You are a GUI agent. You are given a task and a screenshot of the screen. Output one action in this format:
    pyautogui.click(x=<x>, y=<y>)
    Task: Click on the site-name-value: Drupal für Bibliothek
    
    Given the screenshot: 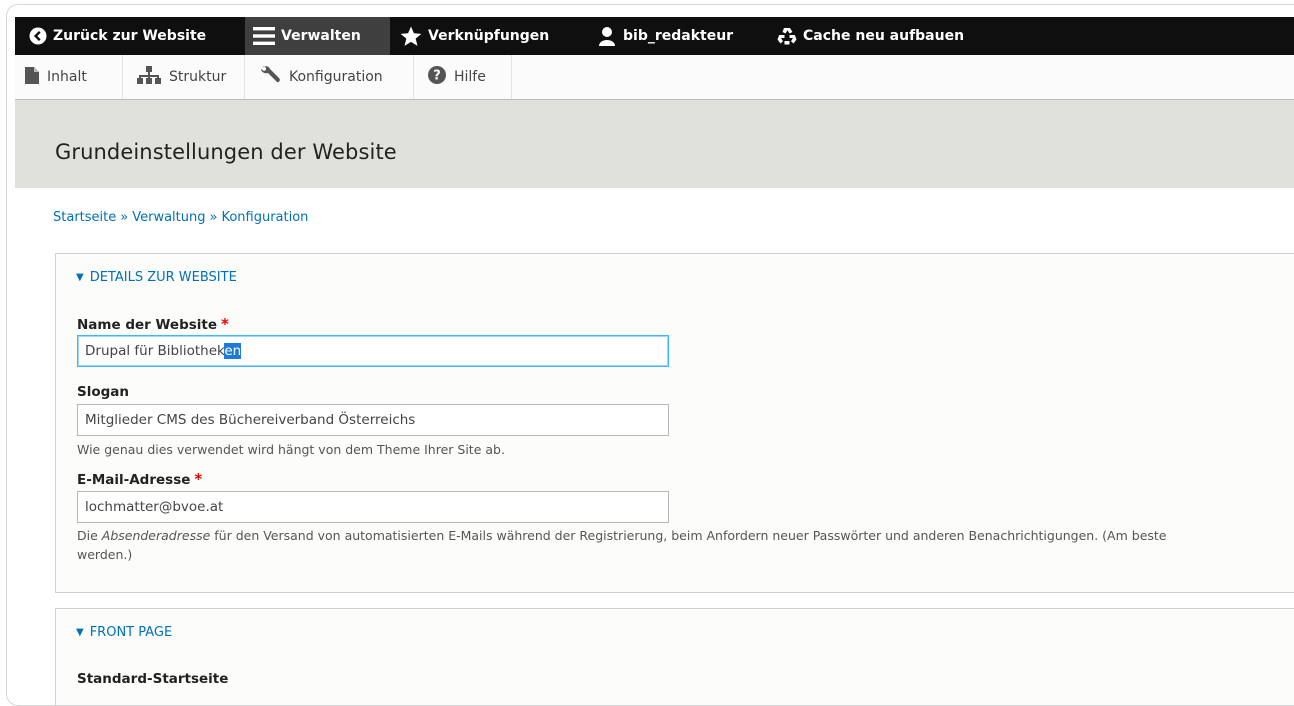 What is the action you would take?
    pyautogui.click(x=155, y=351)
    